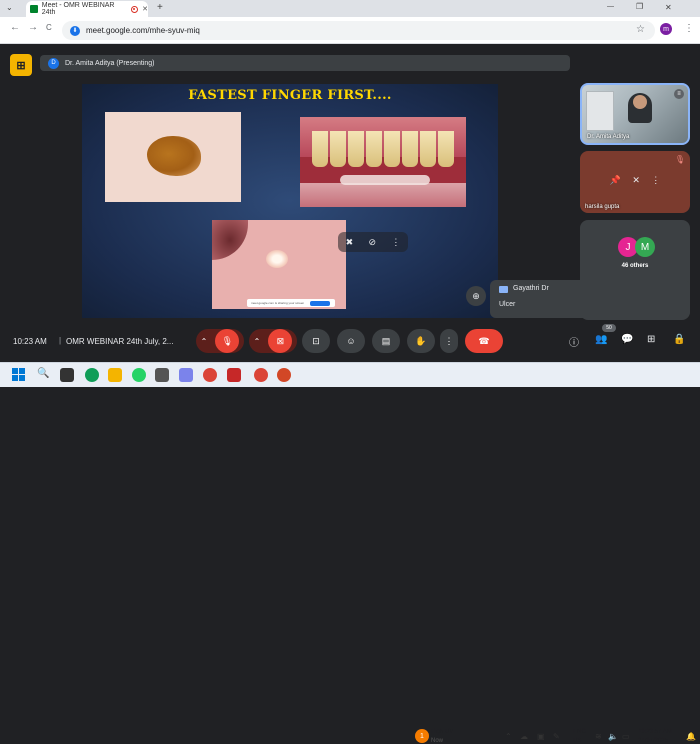 The height and width of the screenshot is (744, 700). What do you see at coordinates (358, 30) in the screenshot?
I see `address-bar: ⬇ meet.google.com/mhe-syuv-miq` at bounding box center [358, 30].